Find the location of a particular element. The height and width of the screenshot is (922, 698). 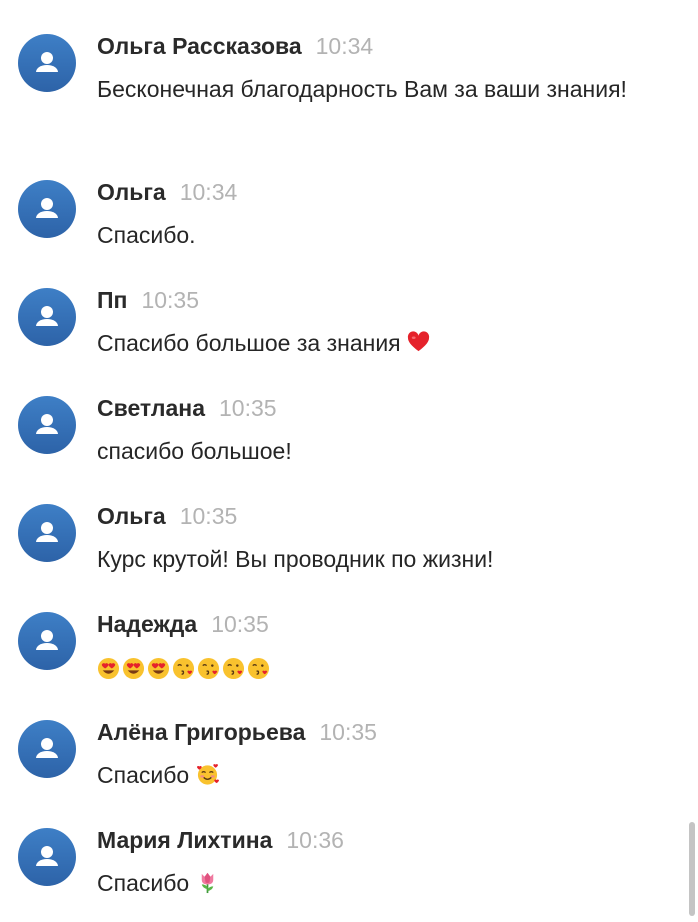

scrollbar-thumb is located at coordinates (692, 869).